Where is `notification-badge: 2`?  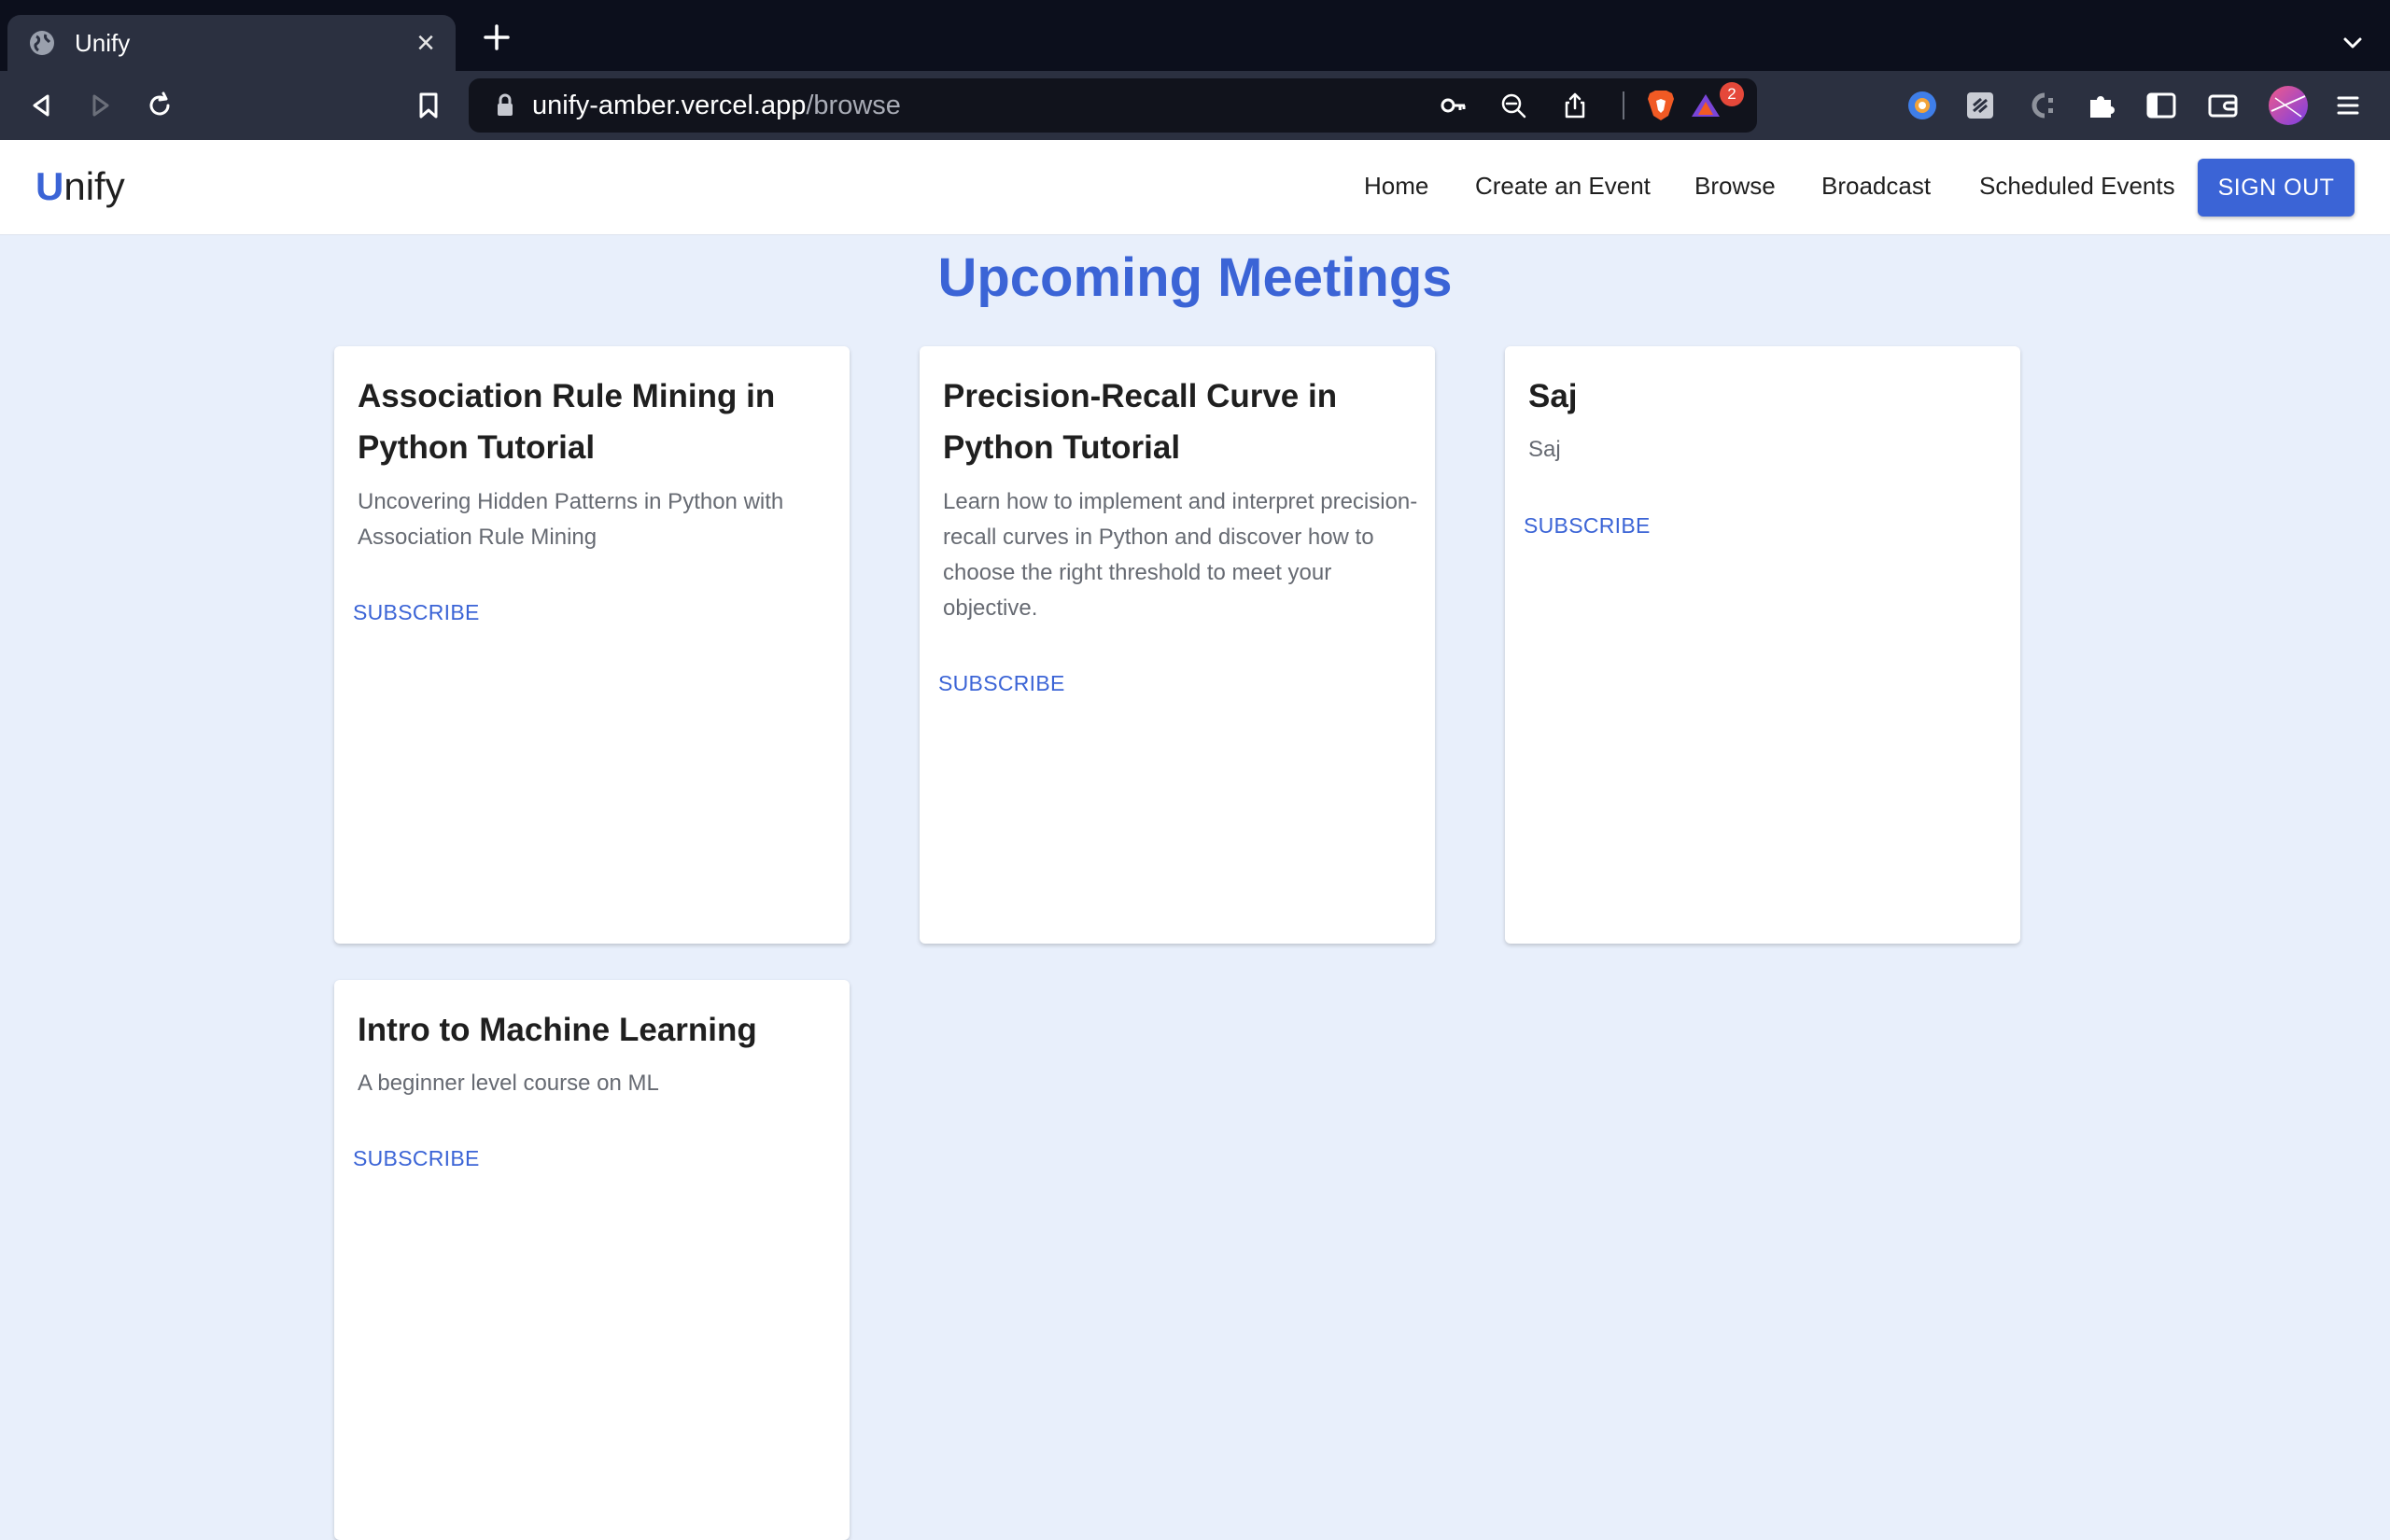
notification-badge: 2 is located at coordinates (1732, 94).